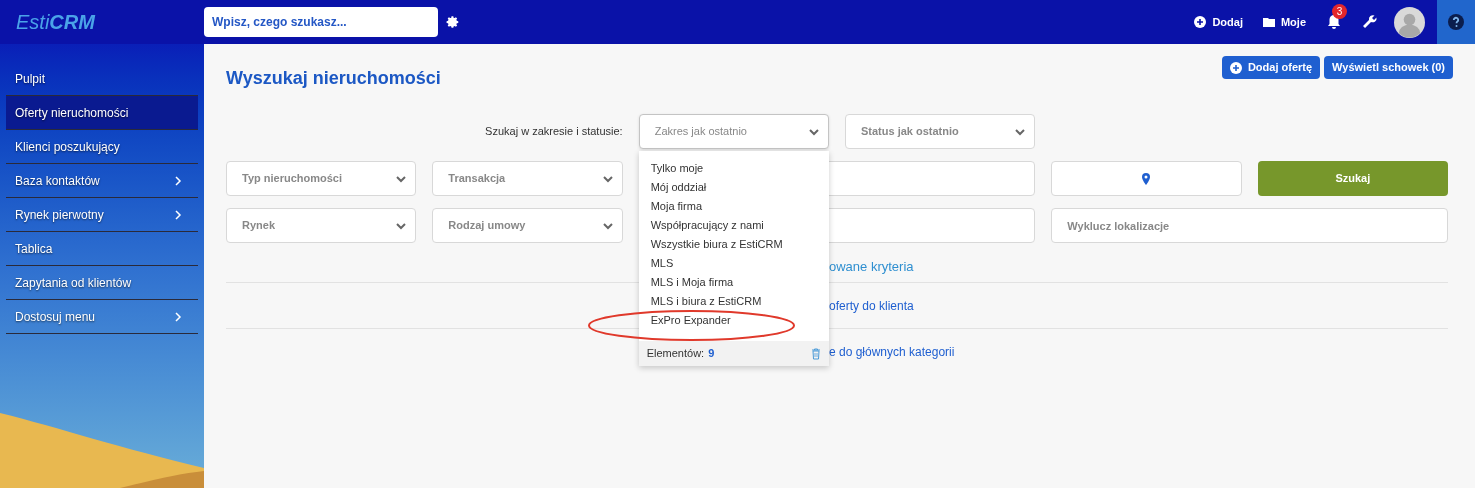  I want to click on dropdown-option: Mój oddział, so click(733, 187).